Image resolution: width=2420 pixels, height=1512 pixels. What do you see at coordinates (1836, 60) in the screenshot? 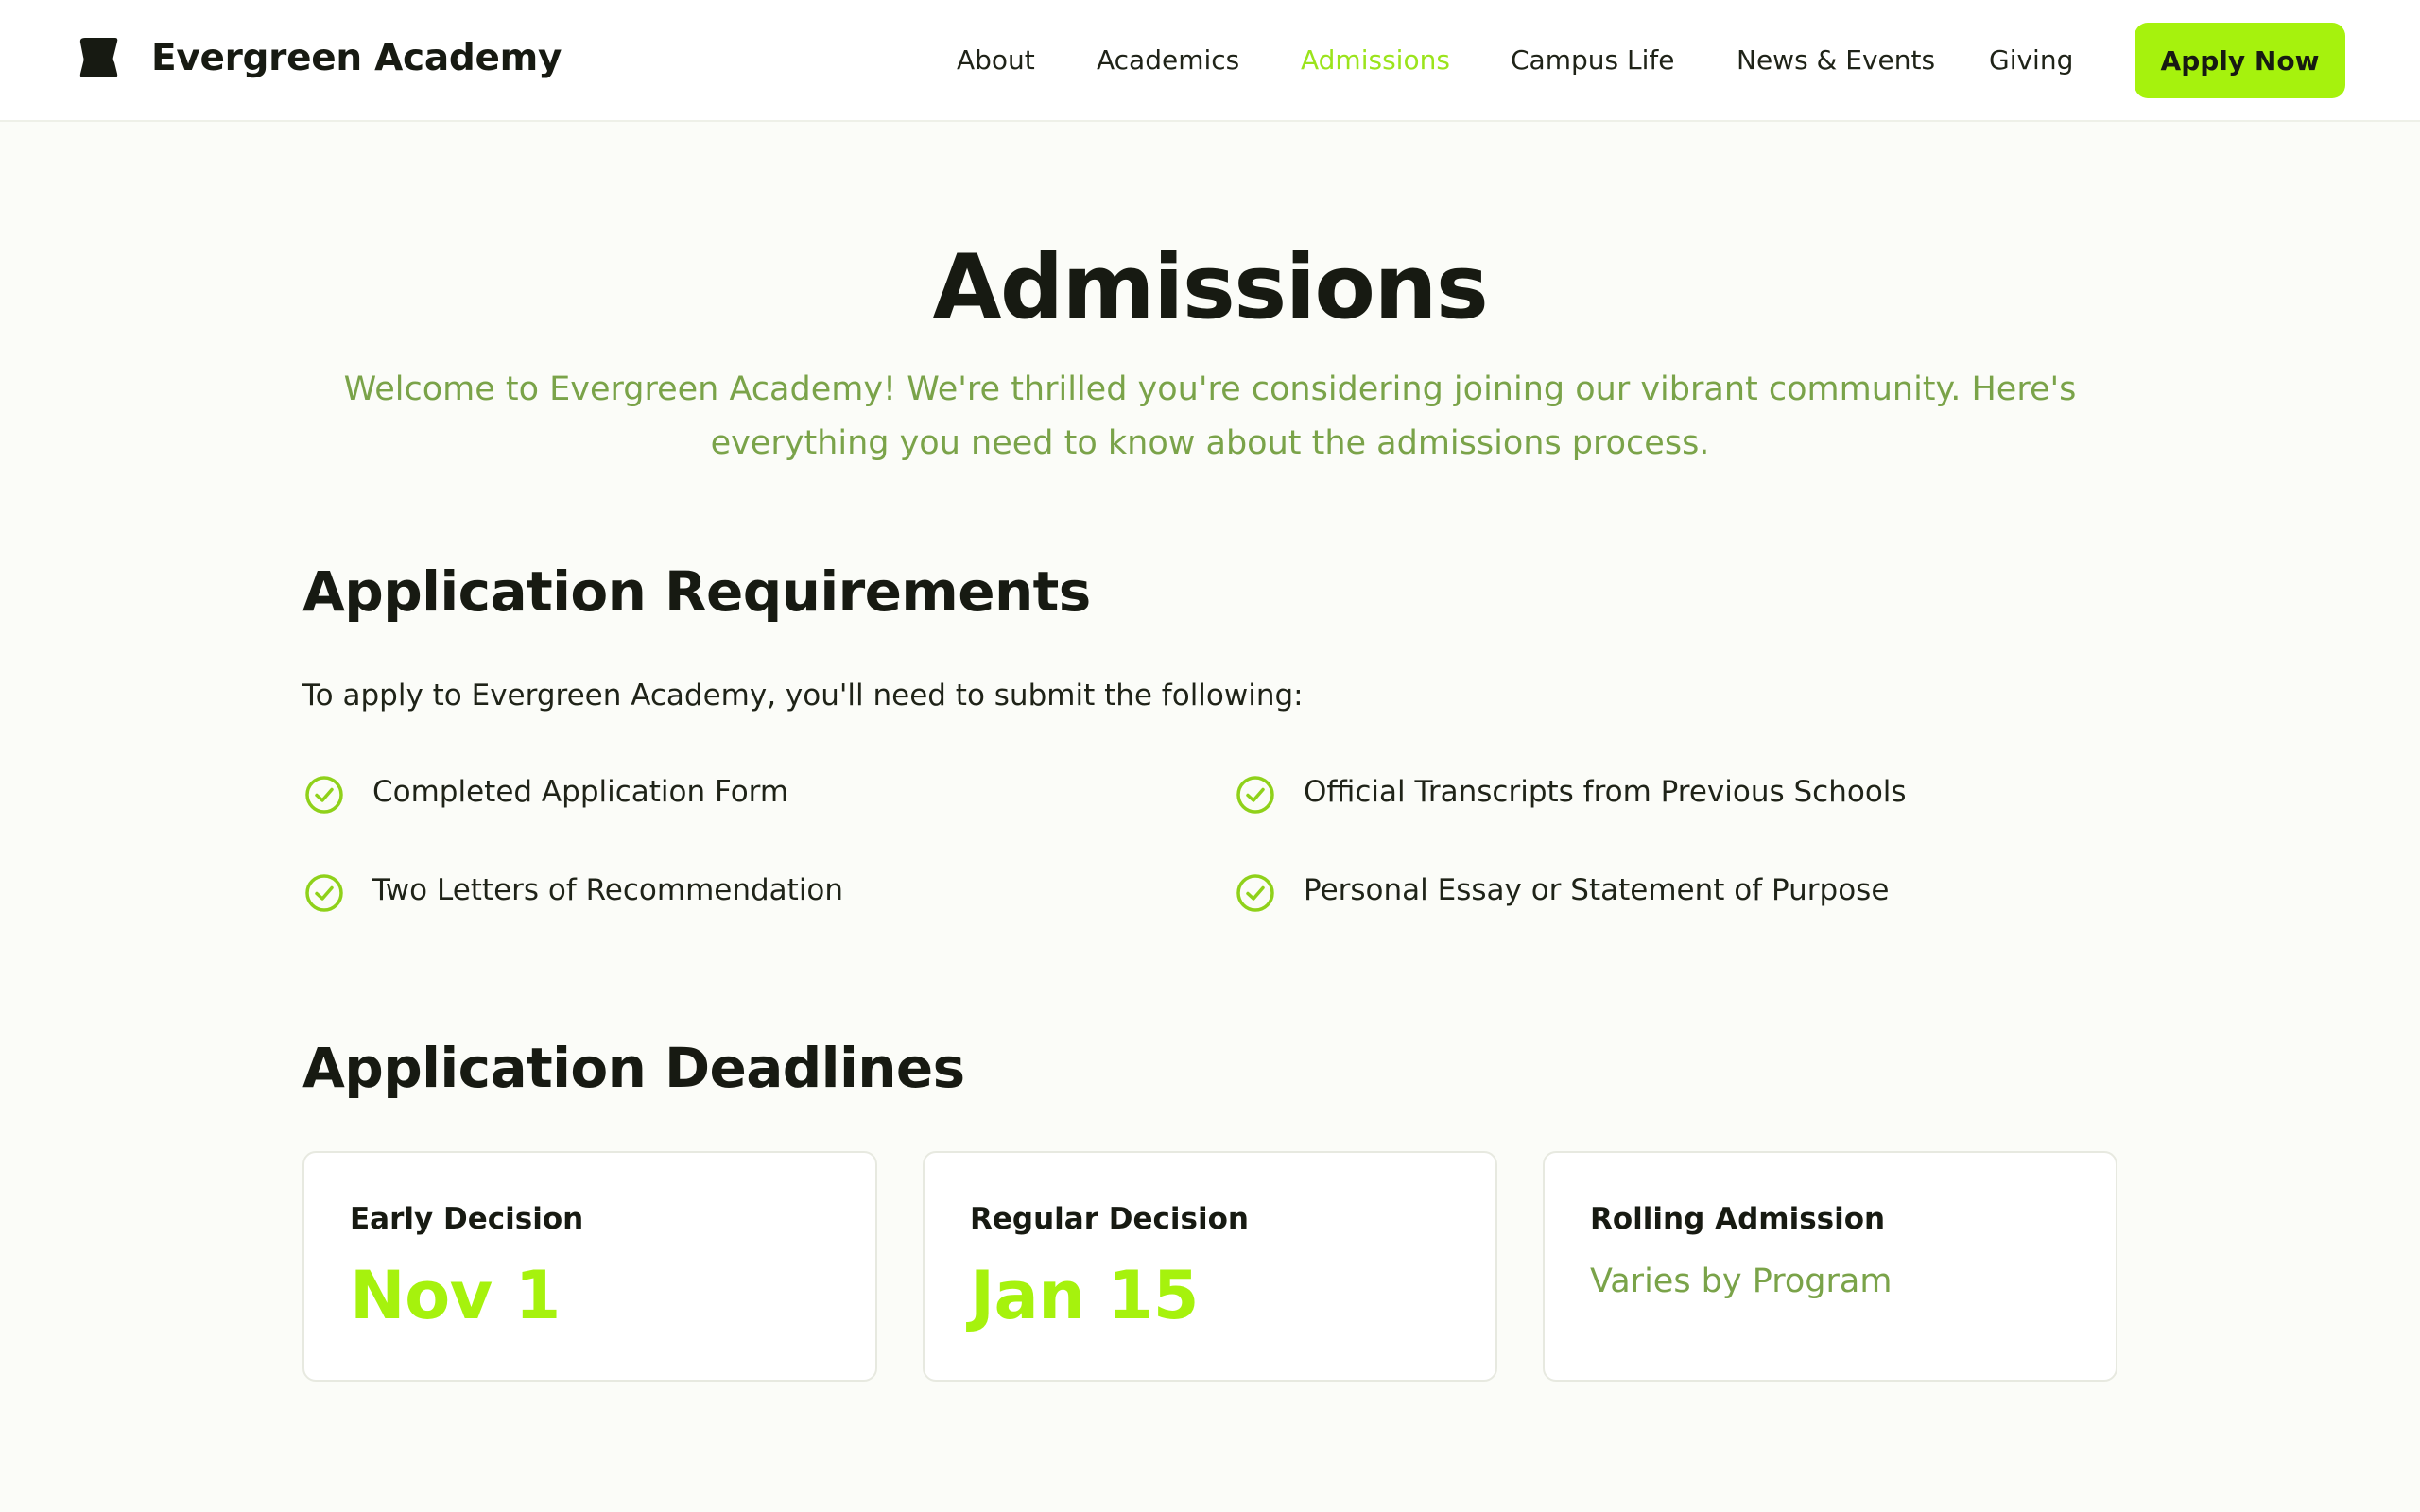
I see `nav-item-news-events: News & Events` at bounding box center [1836, 60].